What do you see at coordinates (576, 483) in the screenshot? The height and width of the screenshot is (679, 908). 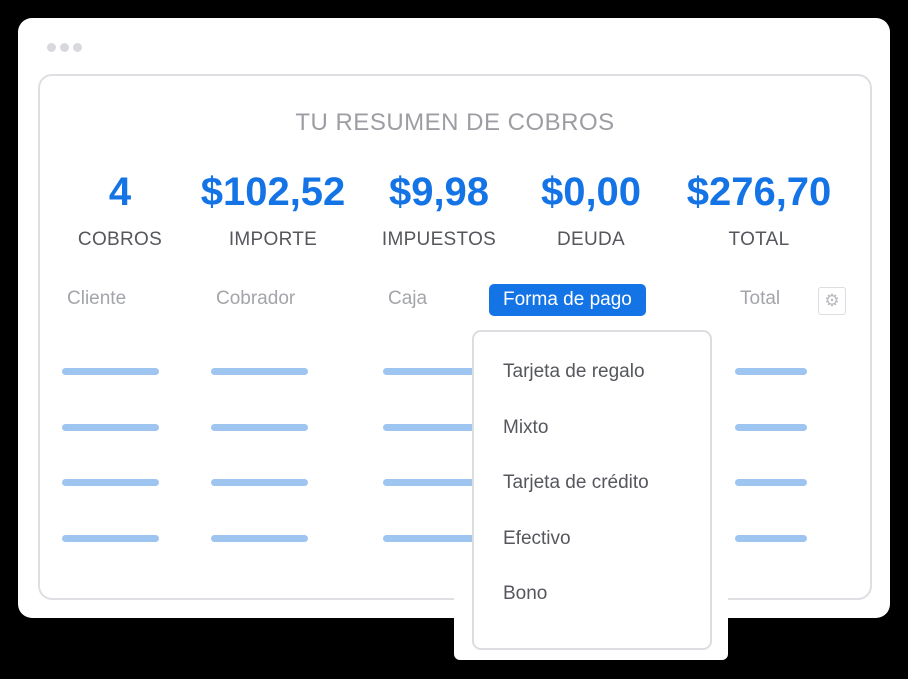 I see `dropdown-option-tarjeta-de-credito: Tarjeta de crédito` at bounding box center [576, 483].